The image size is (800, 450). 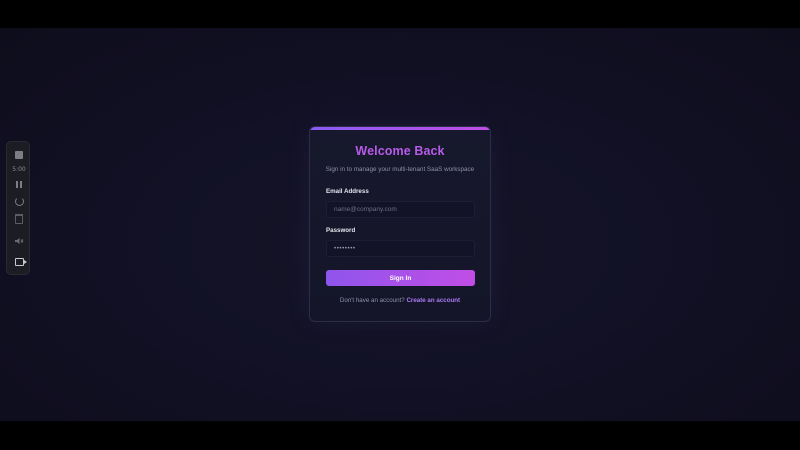 I want to click on restart-recording-button, so click(x=19, y=201).